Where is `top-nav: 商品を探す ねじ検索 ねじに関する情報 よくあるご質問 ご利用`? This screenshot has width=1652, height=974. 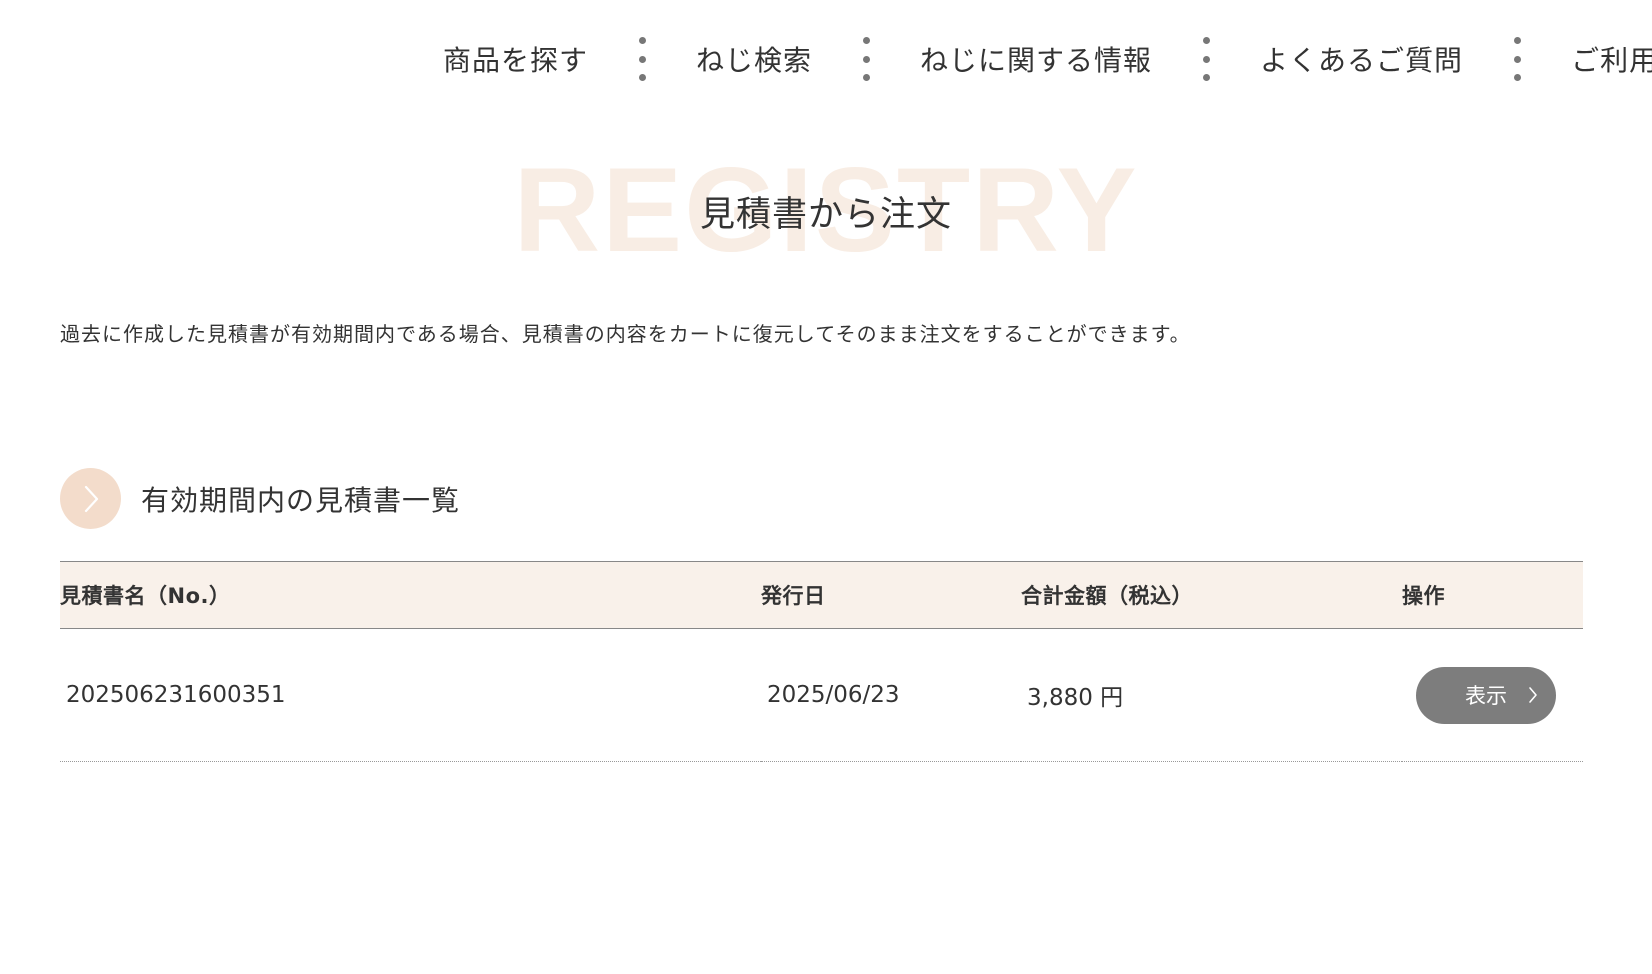 top-nav: 商品を探す ねじ検索 ねじに関する情報 よくあるご質問 ご利用 is located at coordinates (1047, 59).